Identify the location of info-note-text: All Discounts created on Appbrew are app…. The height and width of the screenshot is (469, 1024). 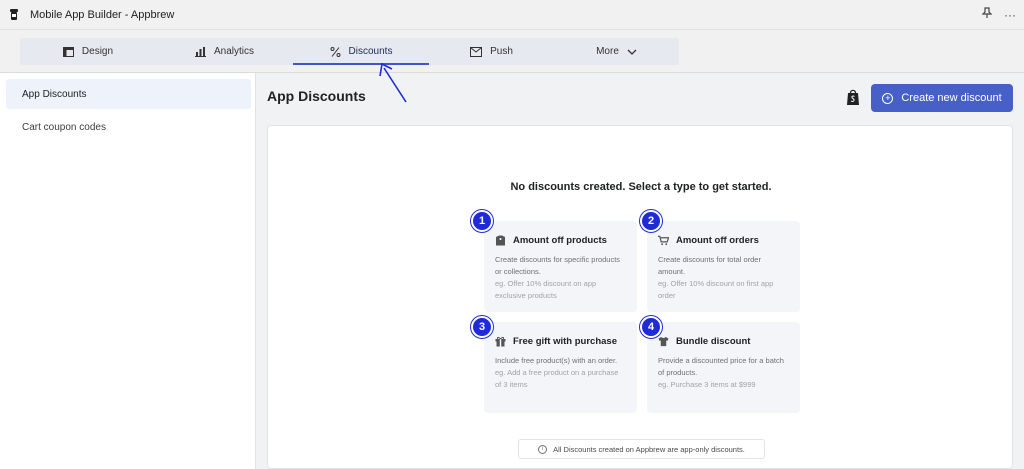
(649, 449).